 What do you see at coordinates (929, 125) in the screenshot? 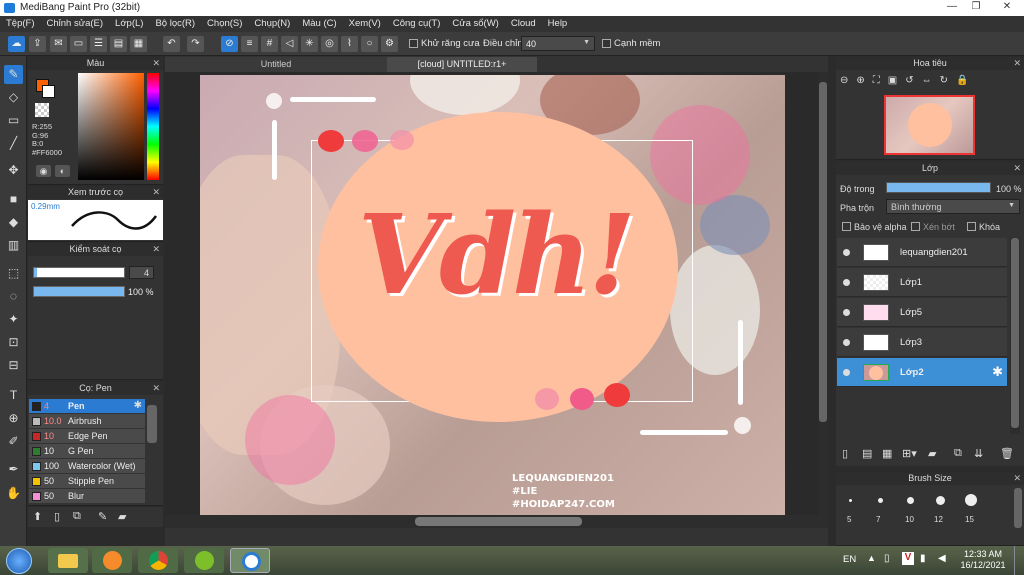
I see `navigator-thumbnail` at bounding box center [929, 125].